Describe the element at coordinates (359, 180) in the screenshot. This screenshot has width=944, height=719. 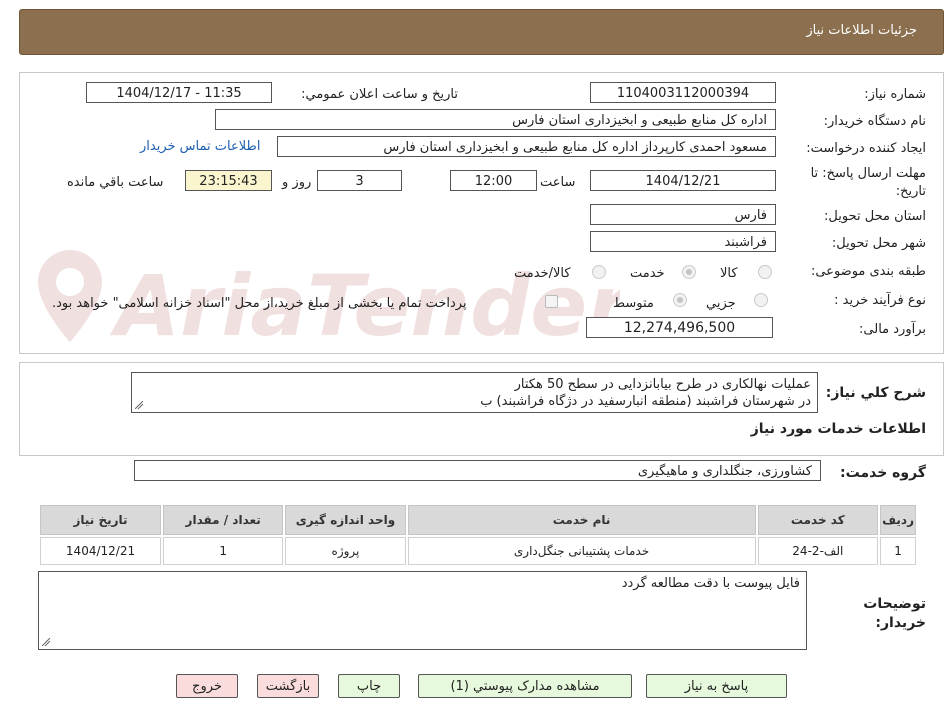
I see `days-field: 3` at that location.